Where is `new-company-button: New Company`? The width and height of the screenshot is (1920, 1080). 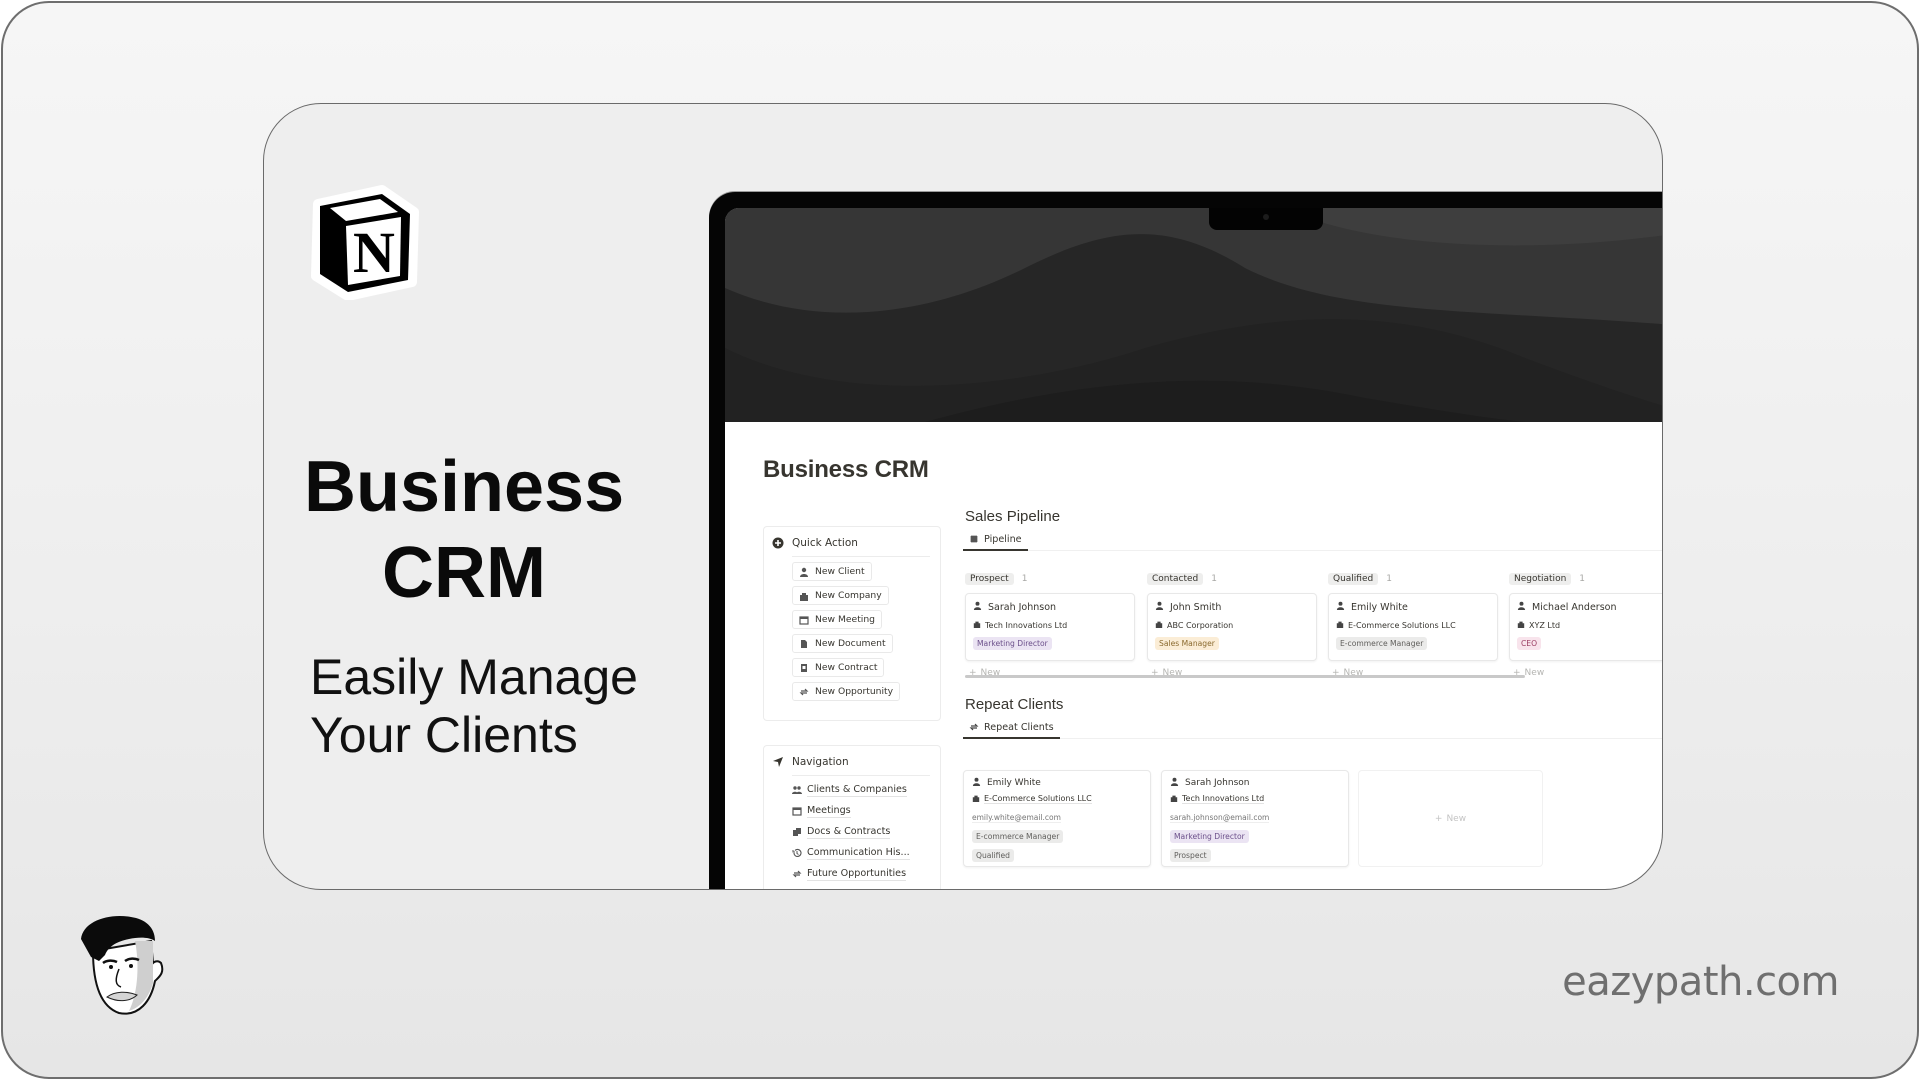 new-company-button: New Company is located at coordinates (840, 595).